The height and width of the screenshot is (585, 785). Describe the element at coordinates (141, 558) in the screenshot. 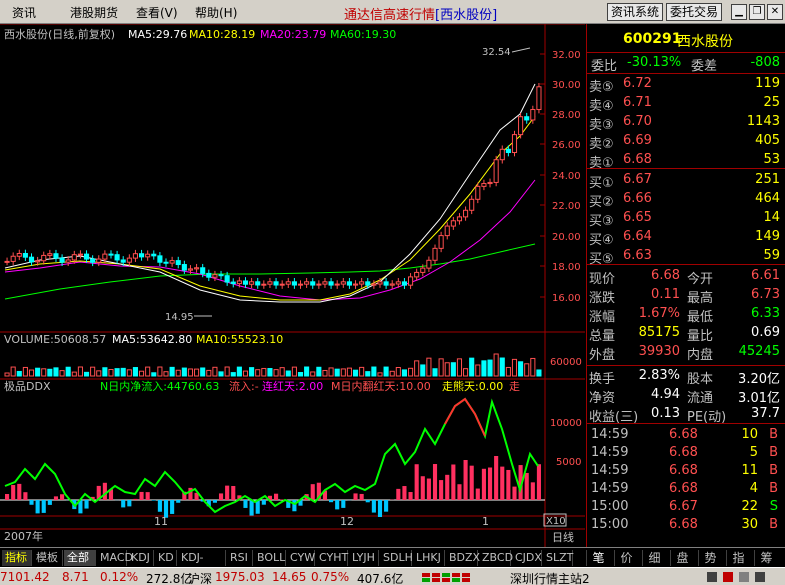

I see `indicator-tab-kdj: KDJ` at that location.